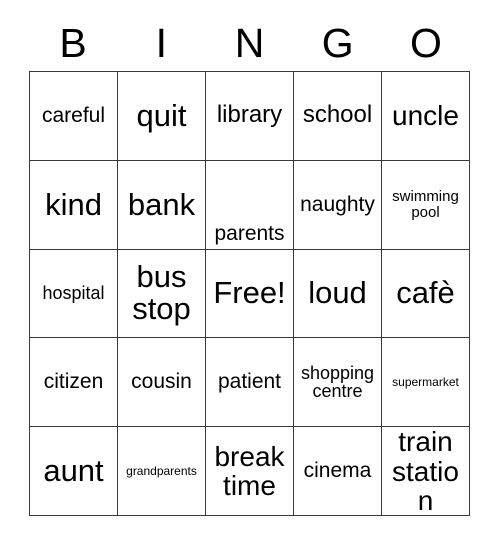 The height and width of the screenshot is (544, 500). I want to click on bingo-cell-label: grandparents, so click(161, 470).